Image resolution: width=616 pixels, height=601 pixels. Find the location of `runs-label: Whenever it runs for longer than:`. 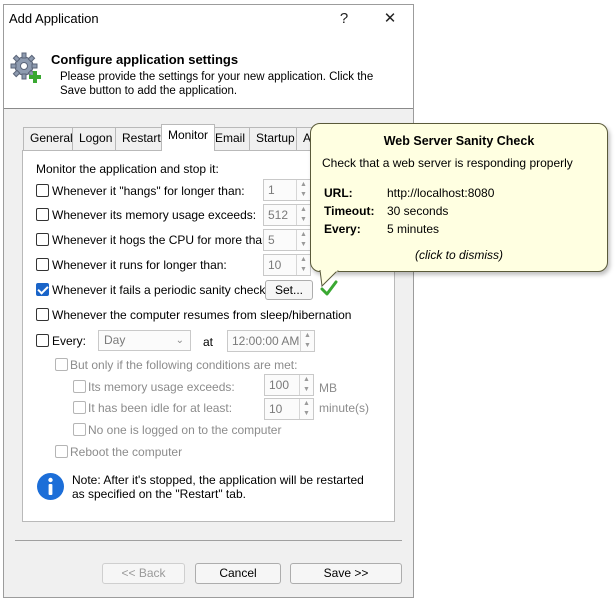

runs-label: Whenever it runs for longer than: is located at coordinates (139, 265).